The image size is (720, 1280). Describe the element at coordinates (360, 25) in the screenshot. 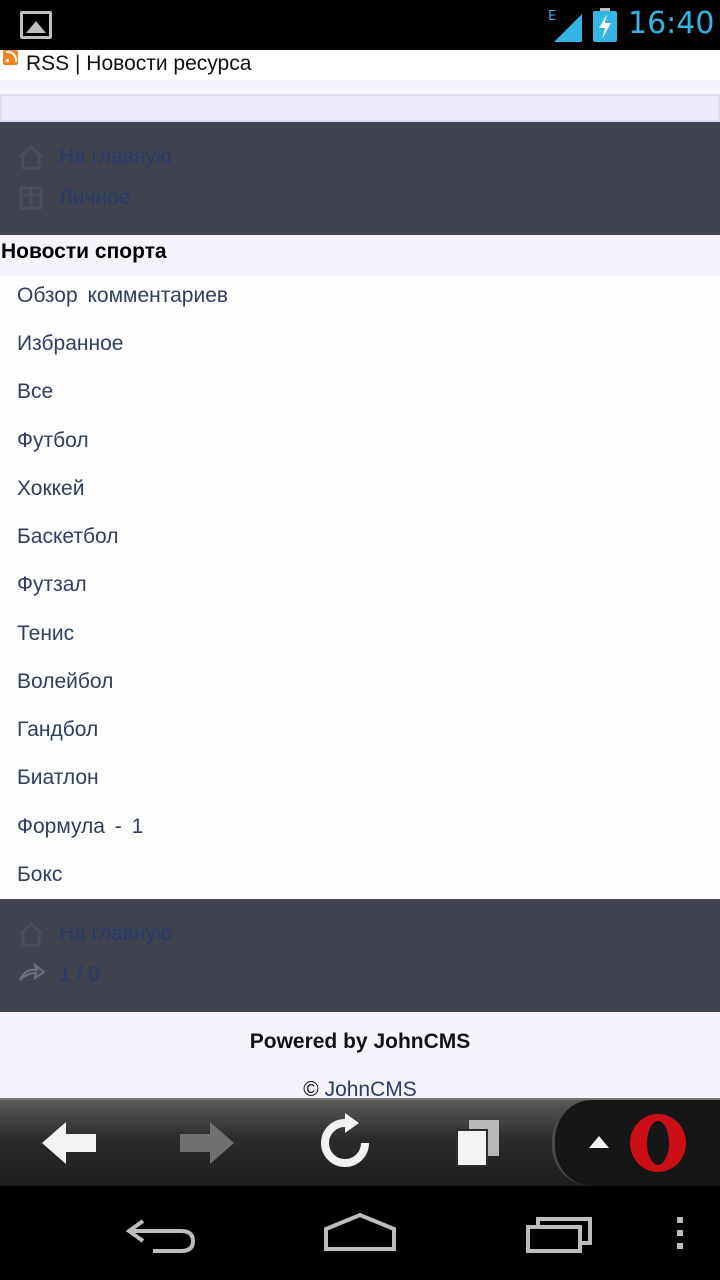

I see `status-bar: E 16:40` at that location.